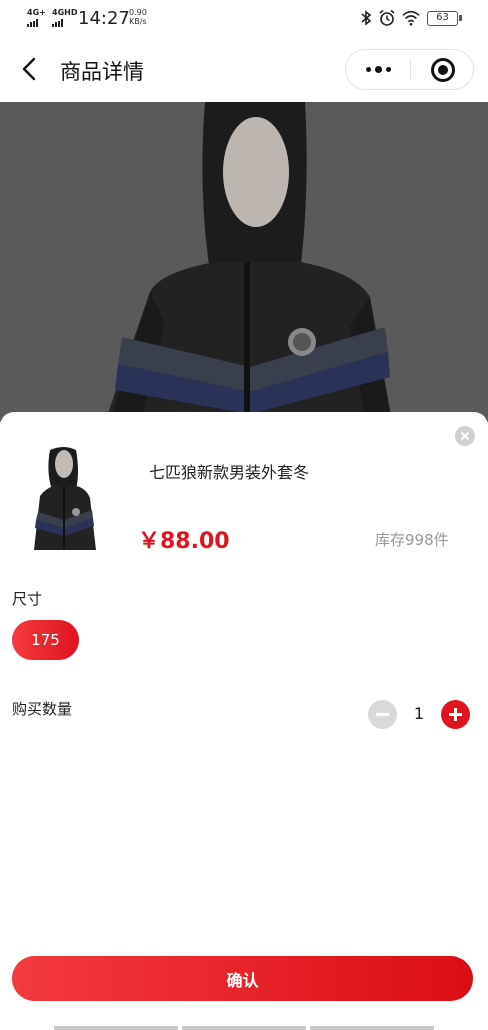  Describe the element at coordinates (455, 714) in the screenshot. I see `increase-quantity-button` at that location.